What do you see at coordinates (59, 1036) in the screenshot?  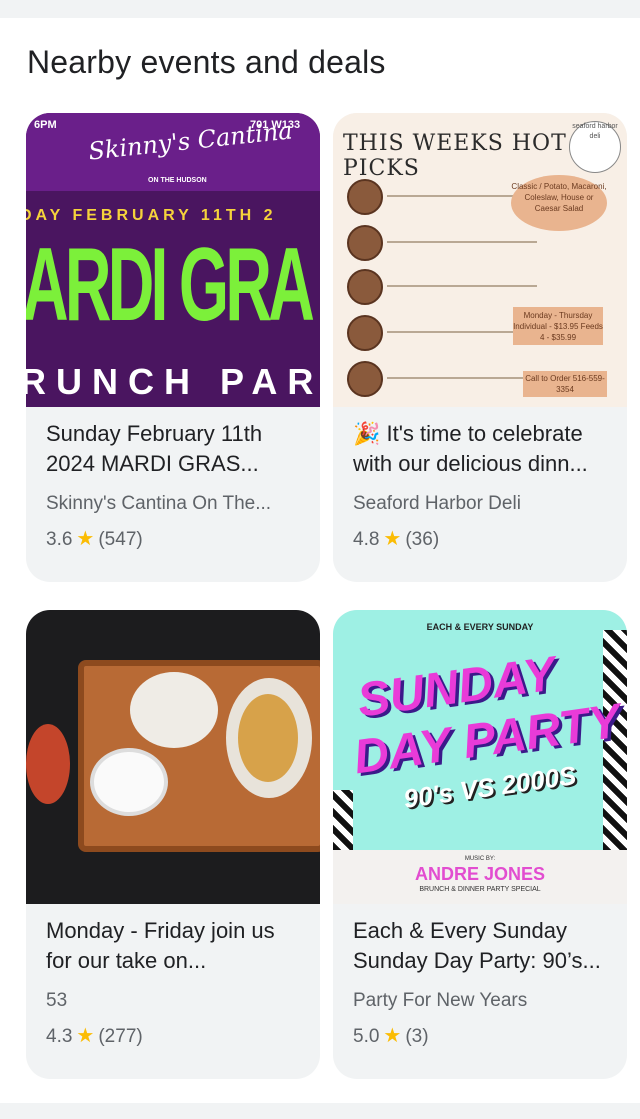 I see `rating-value: 4.3` at bounding box center [59, 1036].